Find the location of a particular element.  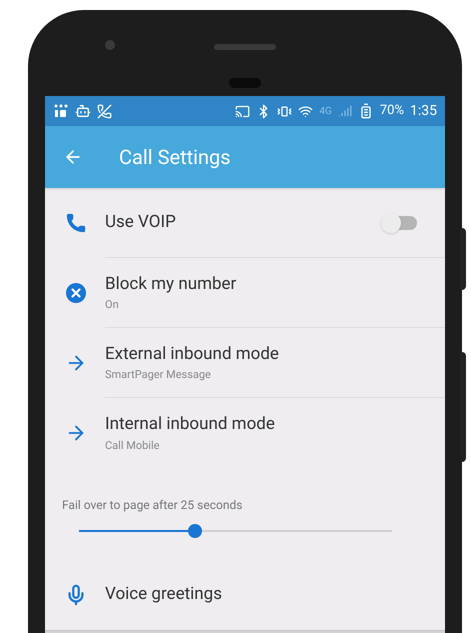

setting-value: SmartPager Message is located at coordinates (158, 375).